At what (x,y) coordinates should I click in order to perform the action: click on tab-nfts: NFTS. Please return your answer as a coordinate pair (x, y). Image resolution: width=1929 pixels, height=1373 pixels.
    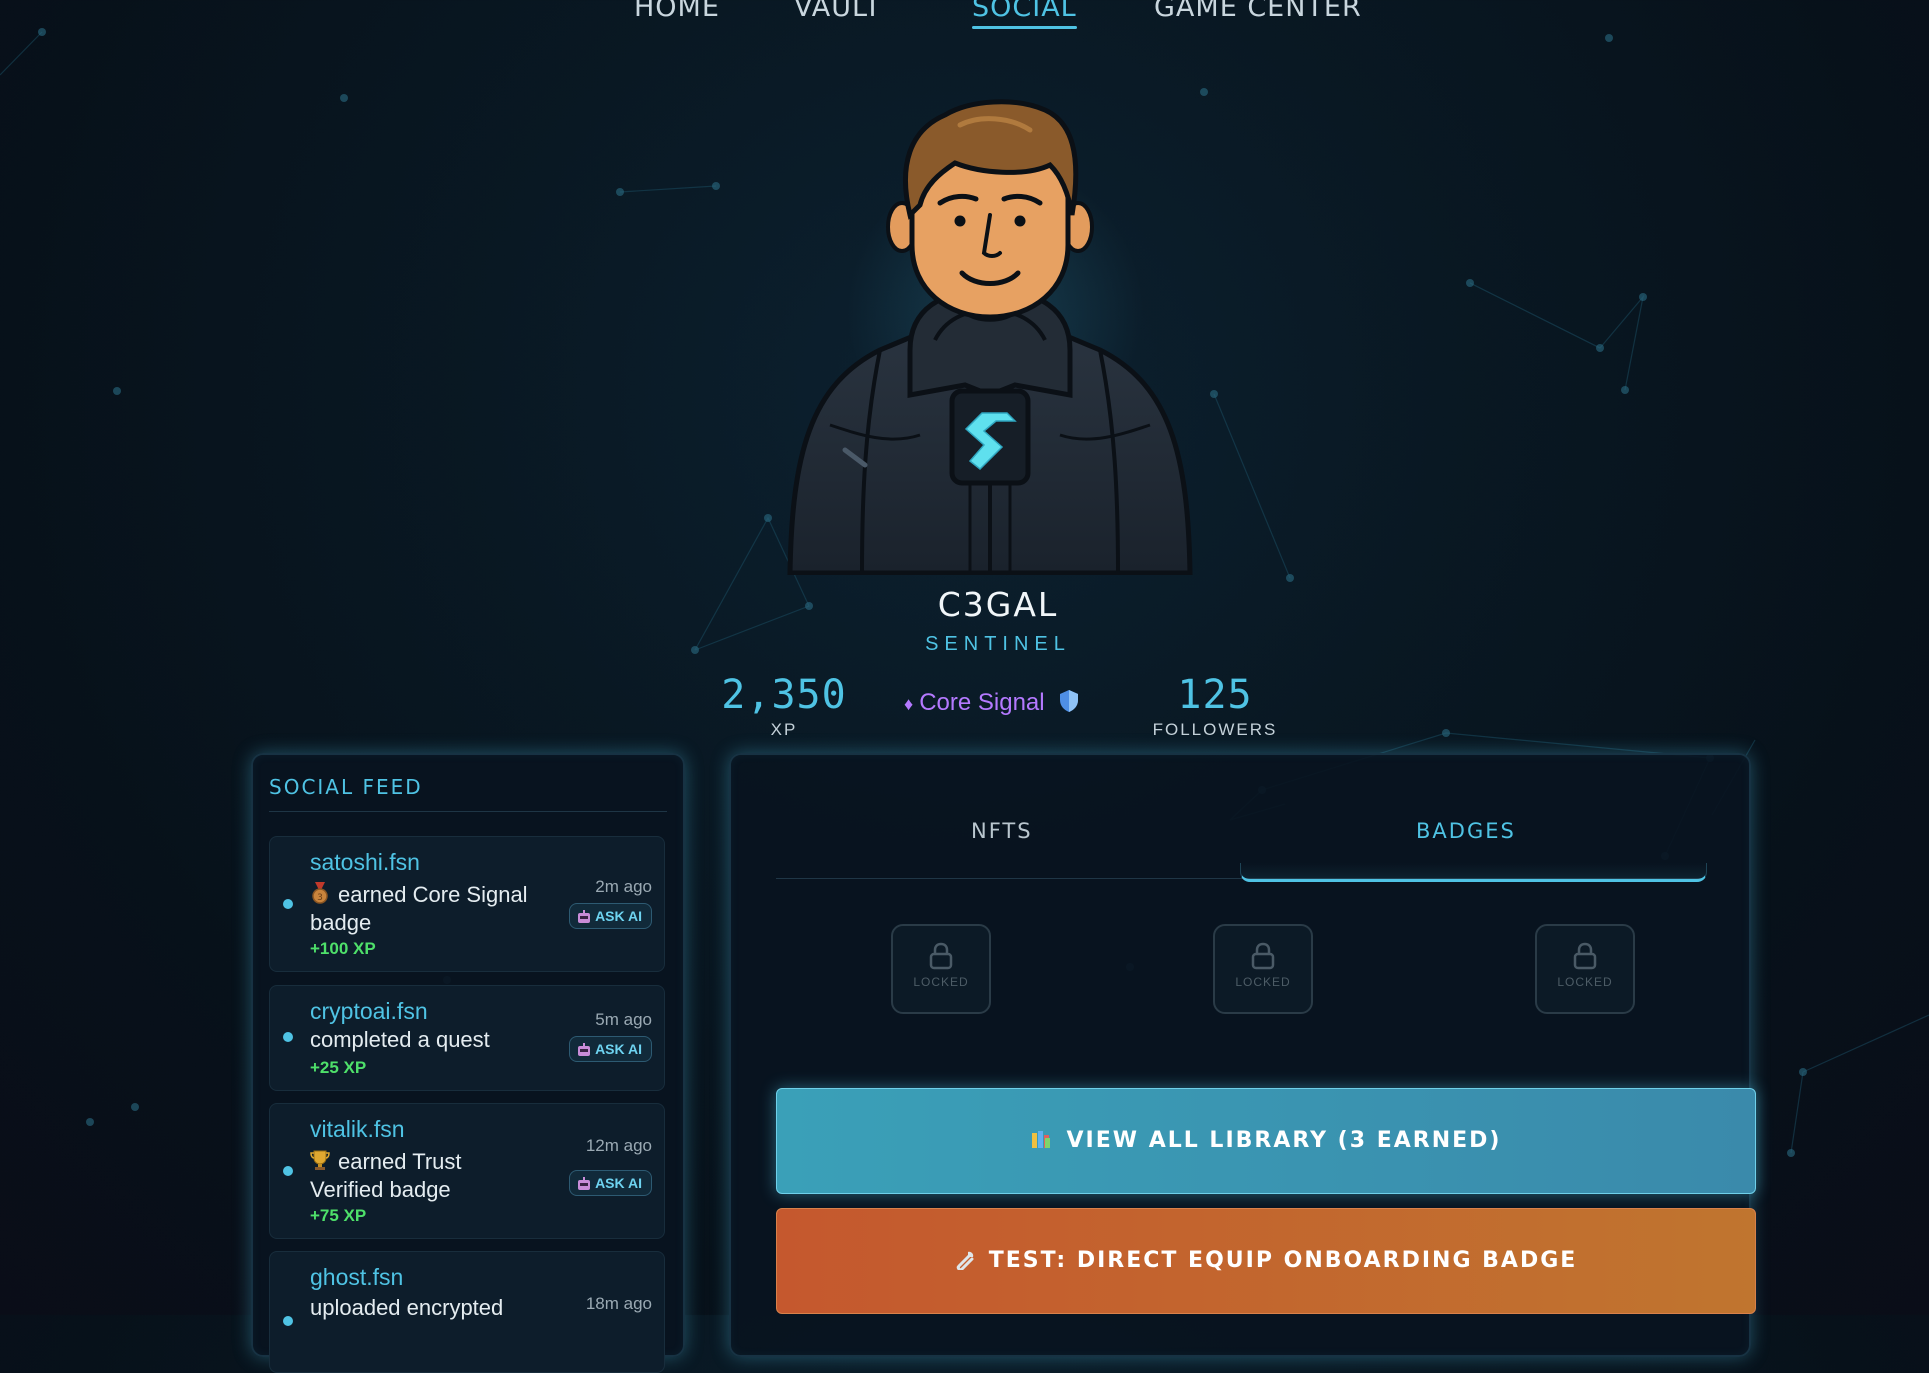
    Looking at the image, I should click on (1002, 831).